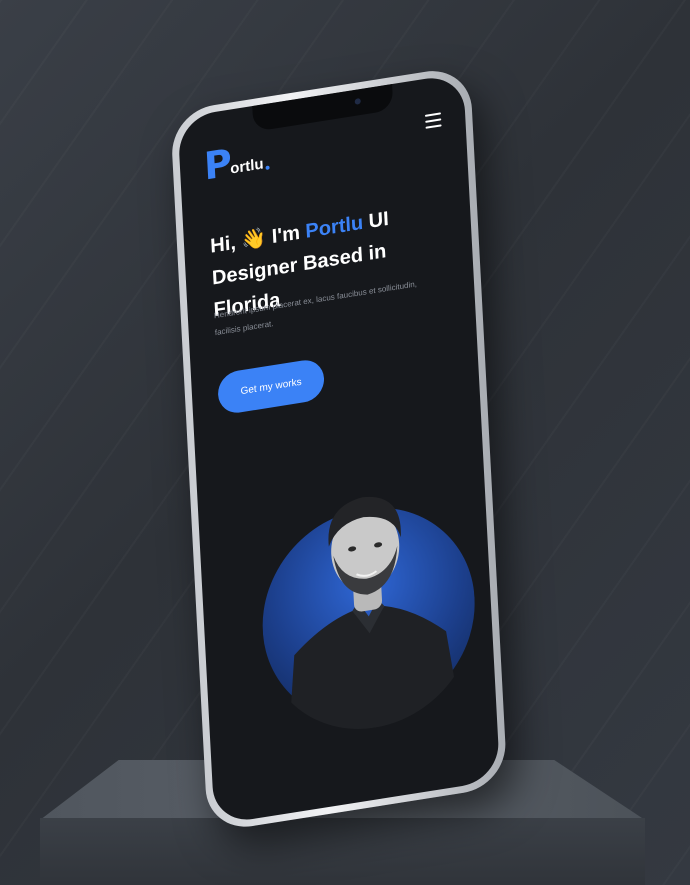  Describe the element at coordinates (267, 167) in the screenshot. I see `brand-dot` at that location.